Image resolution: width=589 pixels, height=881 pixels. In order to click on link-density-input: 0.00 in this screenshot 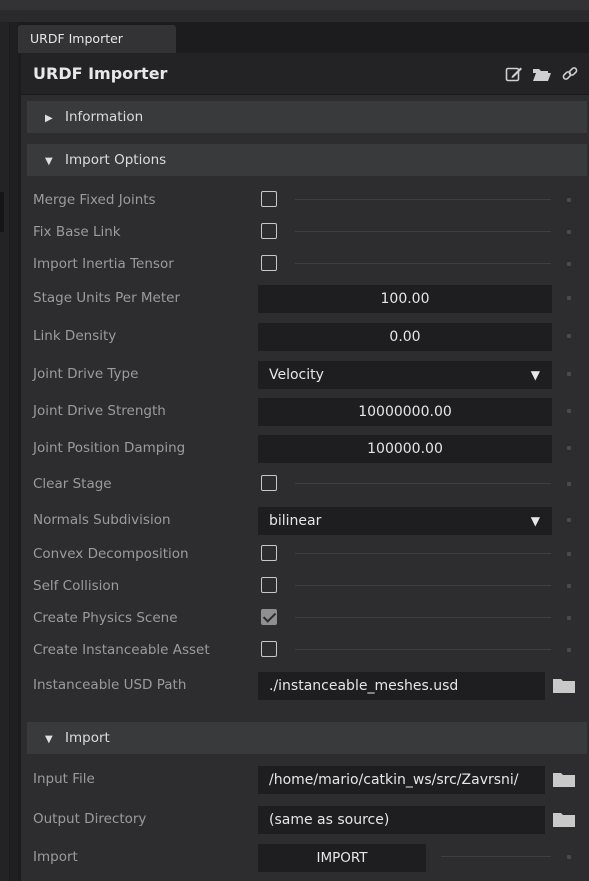, I will do `click(405, 337)`.